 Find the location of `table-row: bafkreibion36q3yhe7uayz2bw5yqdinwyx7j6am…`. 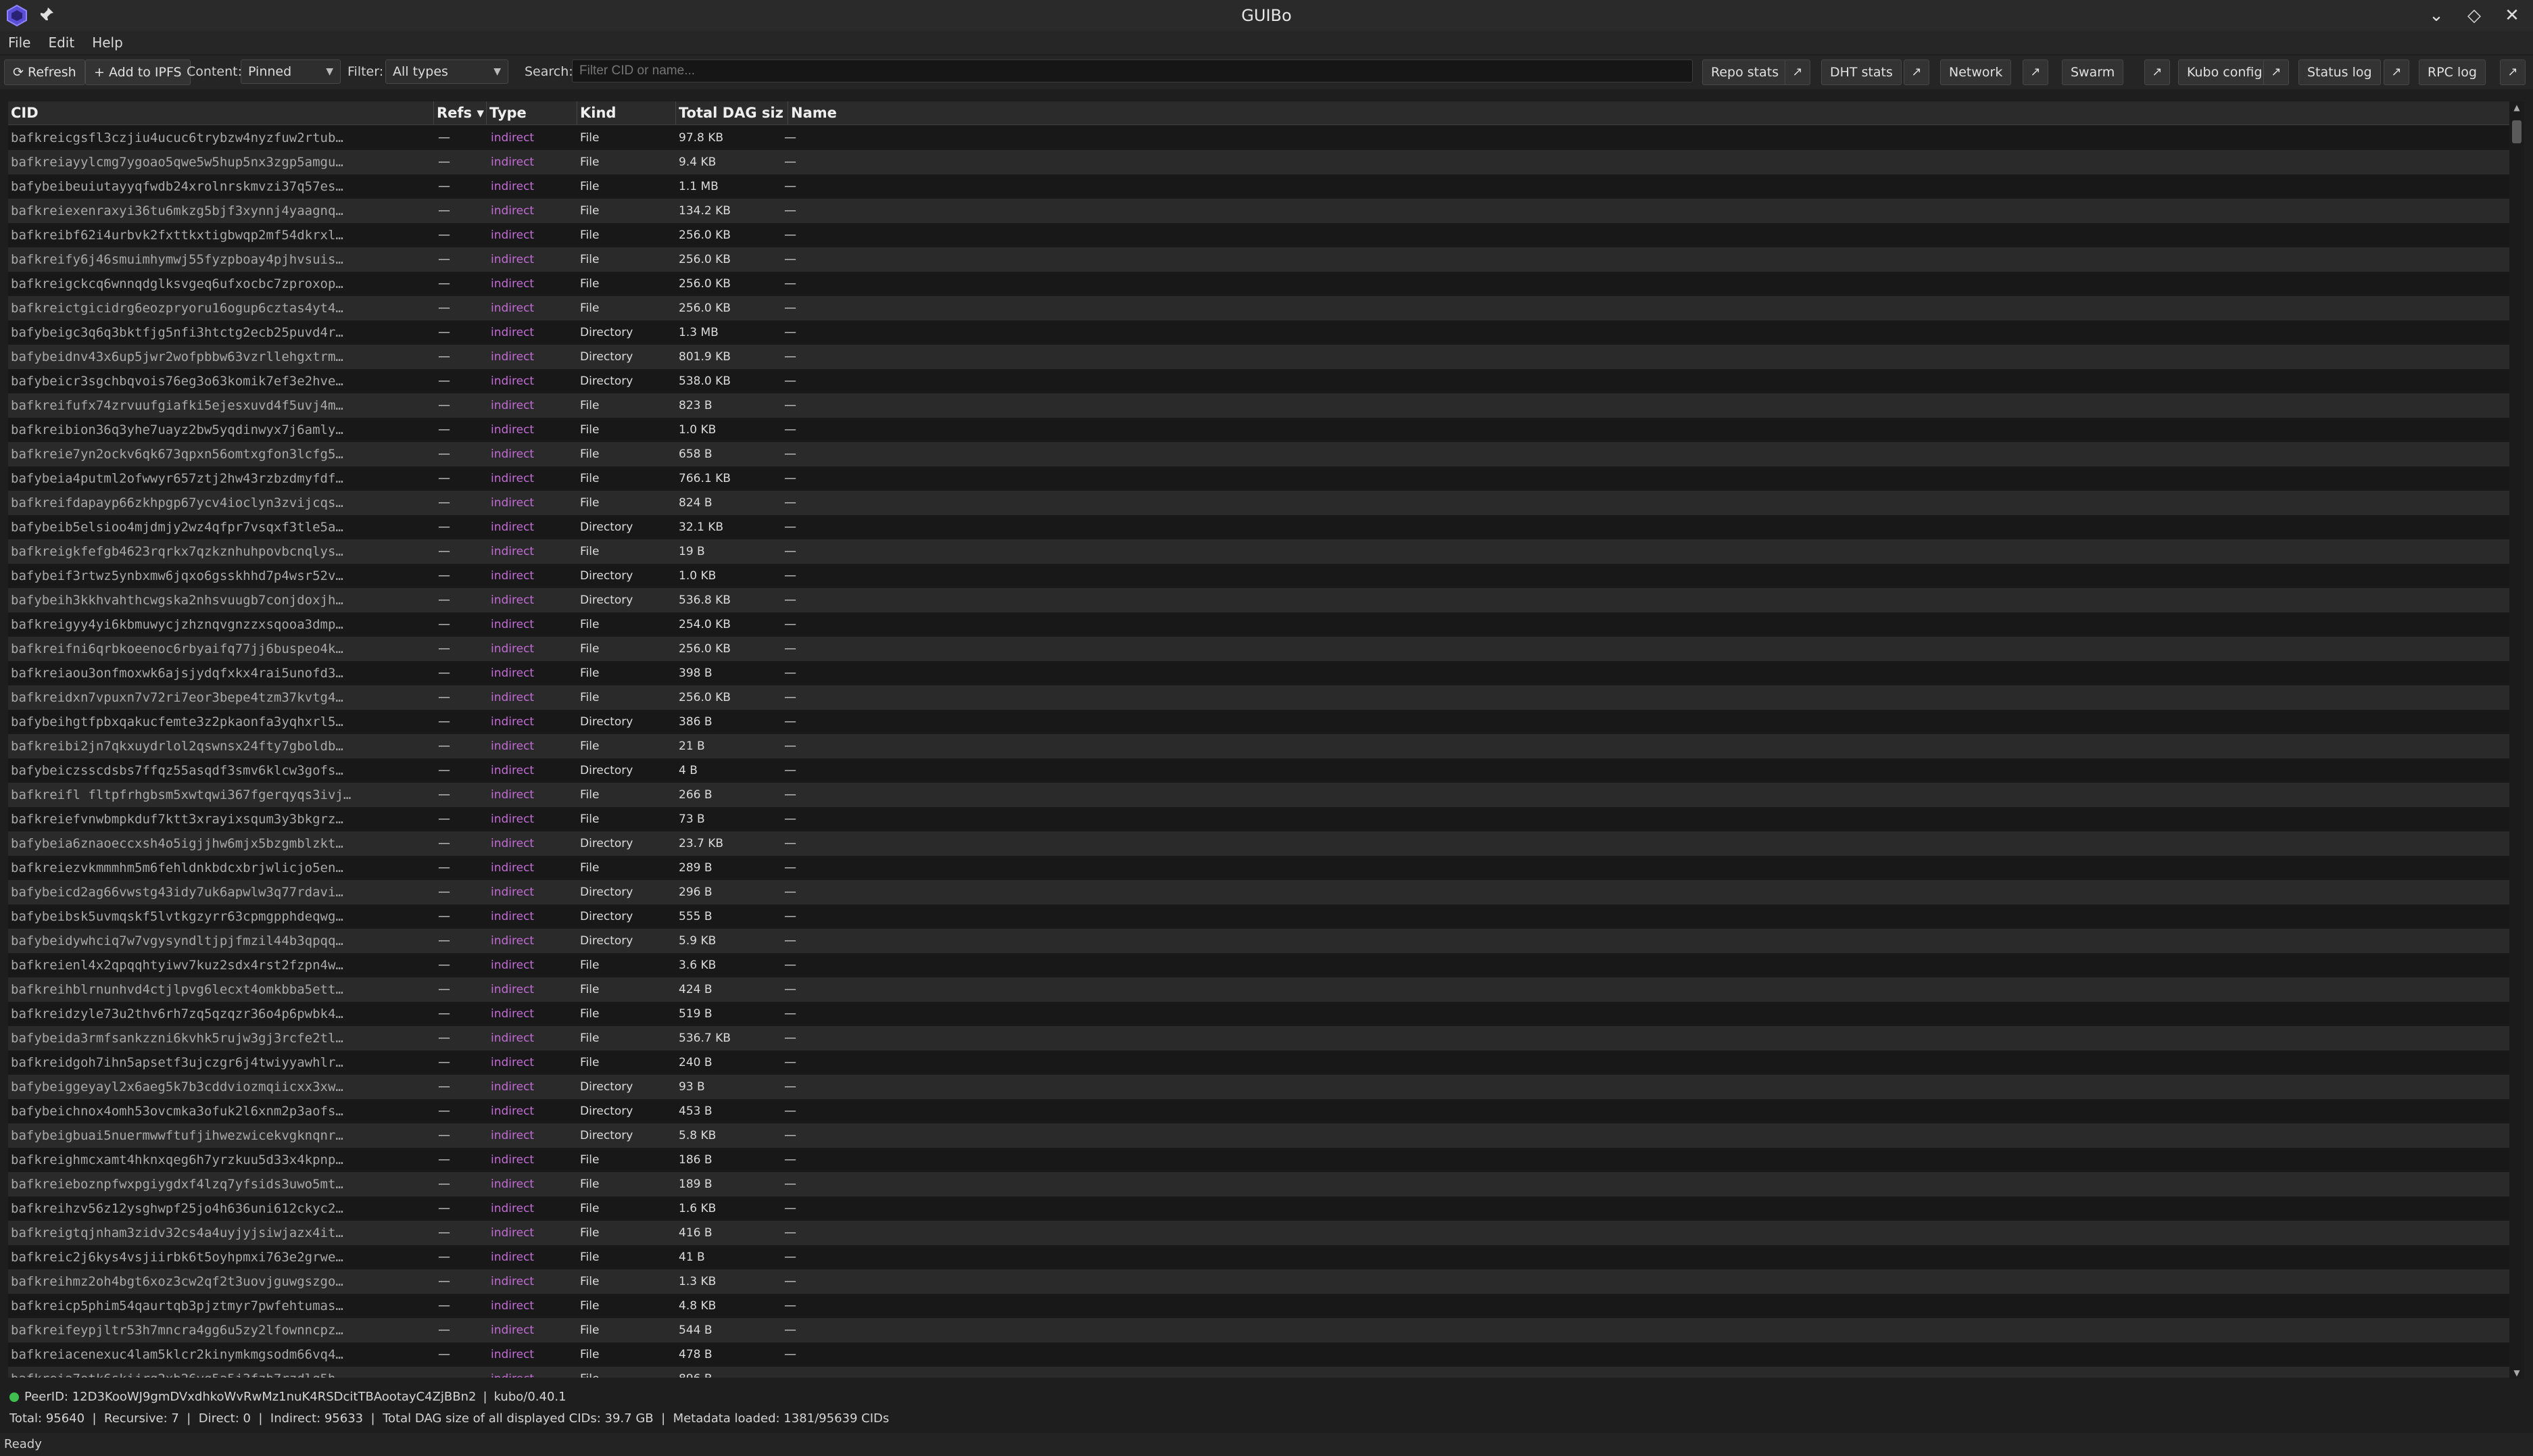

table-row: bafkreibion36q3yhe7uayz2bw5yqdinwyx7j6am… is located at coordinates (1258, 430).